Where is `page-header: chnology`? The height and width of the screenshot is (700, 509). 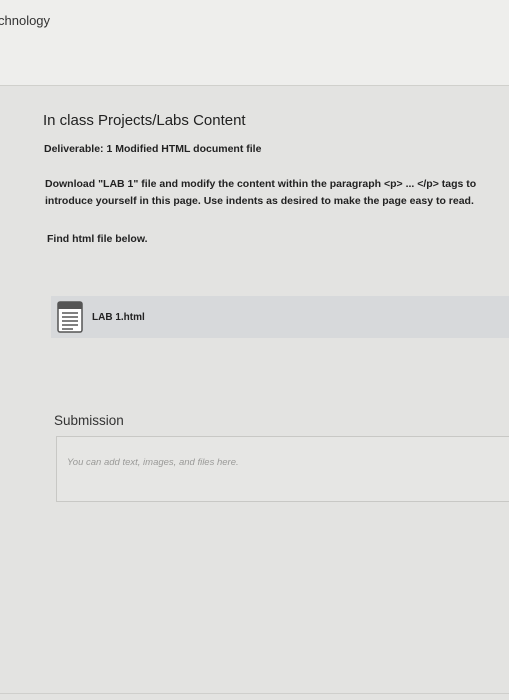 page-header: chnology is located at coordinates (254, 43).